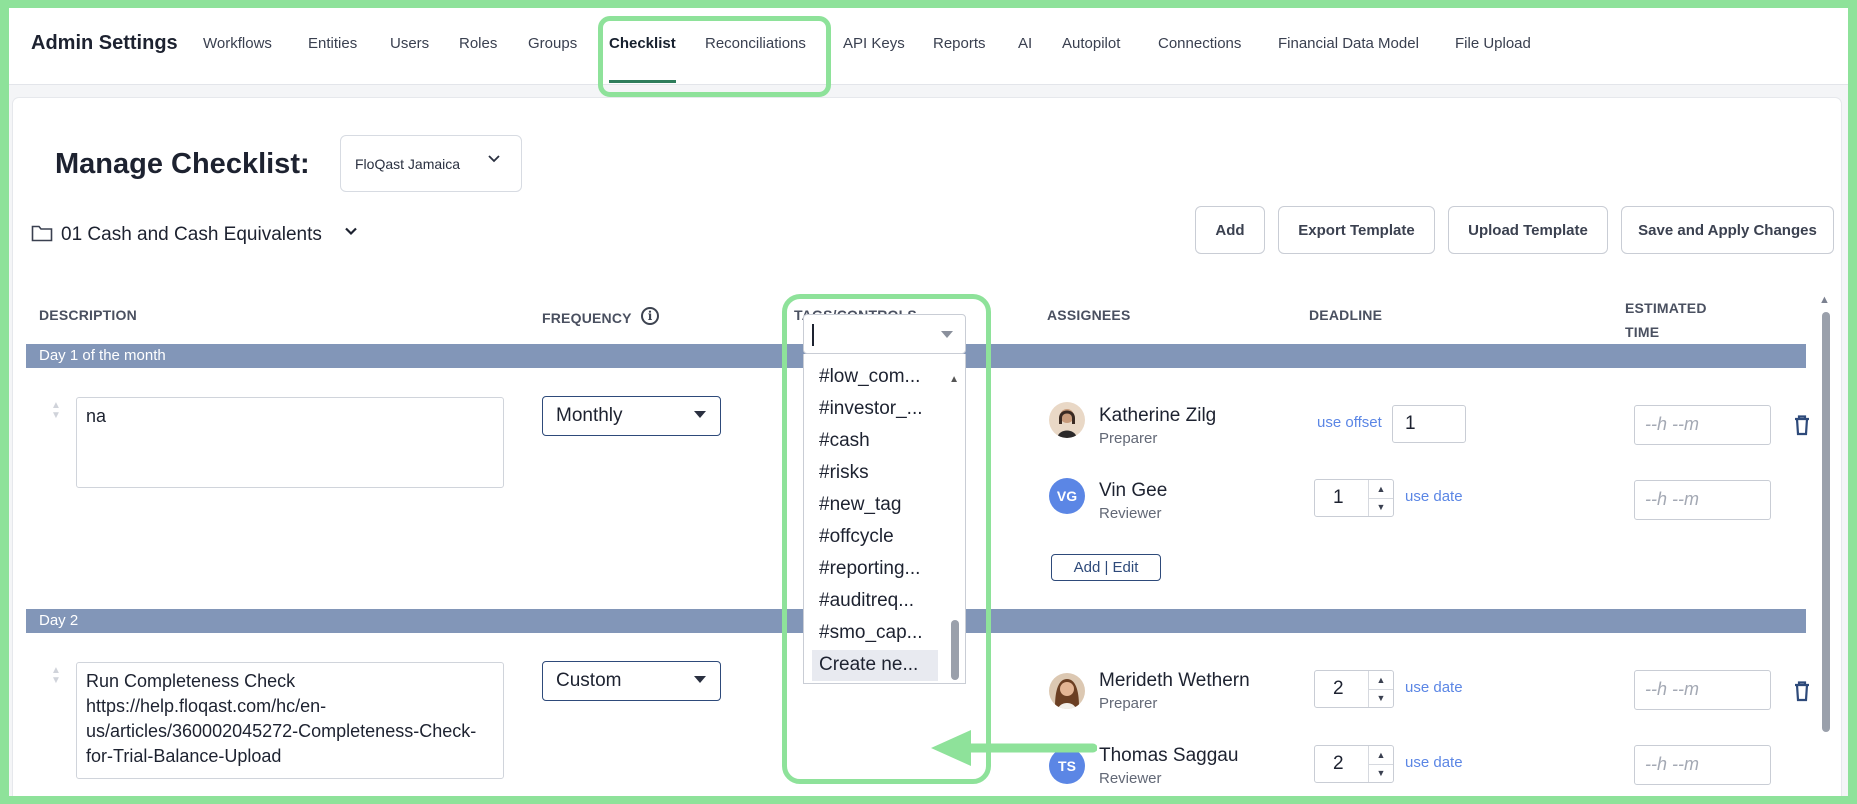 This screenshot has width=1857, height=804. Describe the element at coordinates (1356, 230) in the screenshot. I see `export-template-button: Export Template` at that location.